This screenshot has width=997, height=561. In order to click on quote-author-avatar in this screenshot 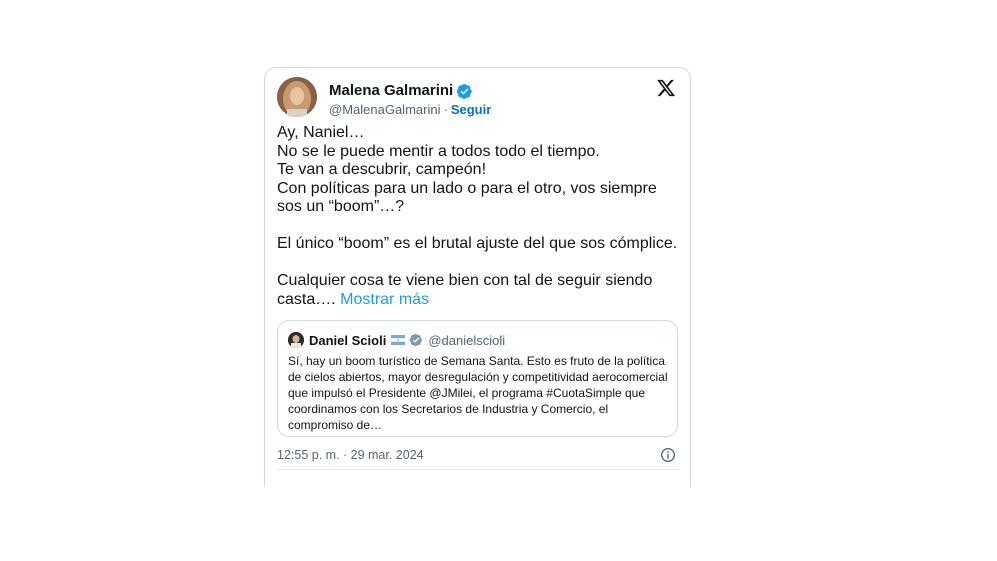, I will do `click(296, 340)`.